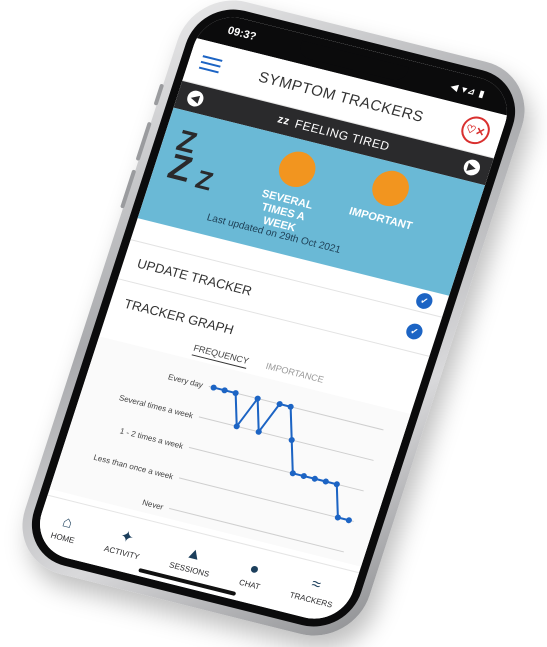 This screenshot has width=547, height=647. Describe the element at coordinates (249, 584) in the screenshot. I see `nav-chat-label: CHAT` at that location.